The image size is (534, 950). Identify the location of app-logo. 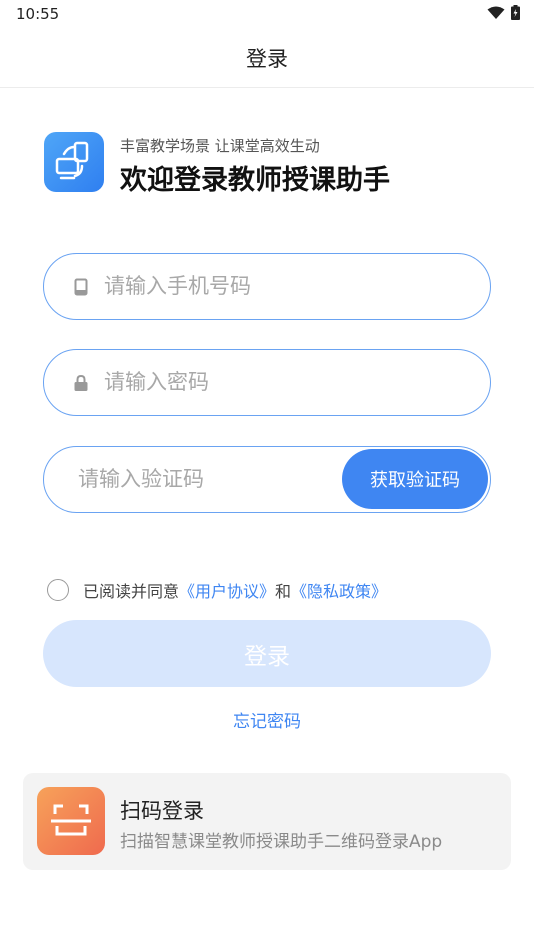
(74, 162).